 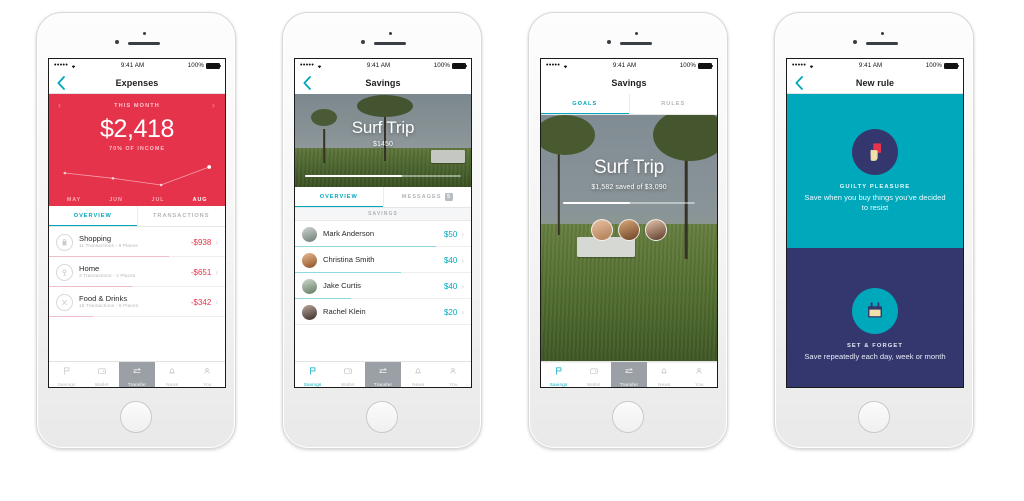 What do you see at coordinates (349, 259) in the screenshot?
I see `contributor-name: Christina Smith` at bounding box center [349, 259].